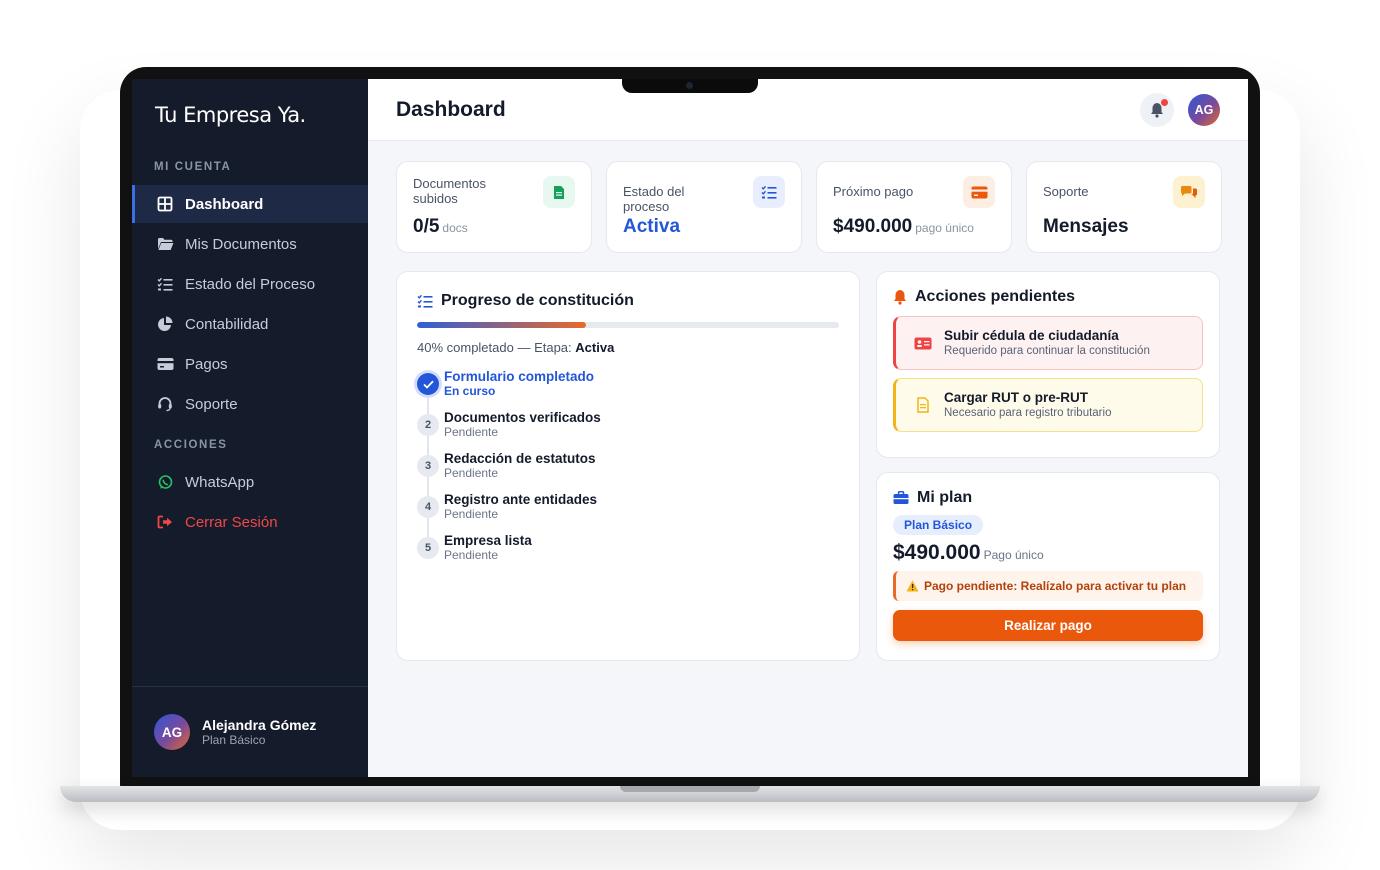 The width and height of the screenshot is (1380, 870). I want to click on brand-logo: Tu Empresa Ya., so click(230, 115).